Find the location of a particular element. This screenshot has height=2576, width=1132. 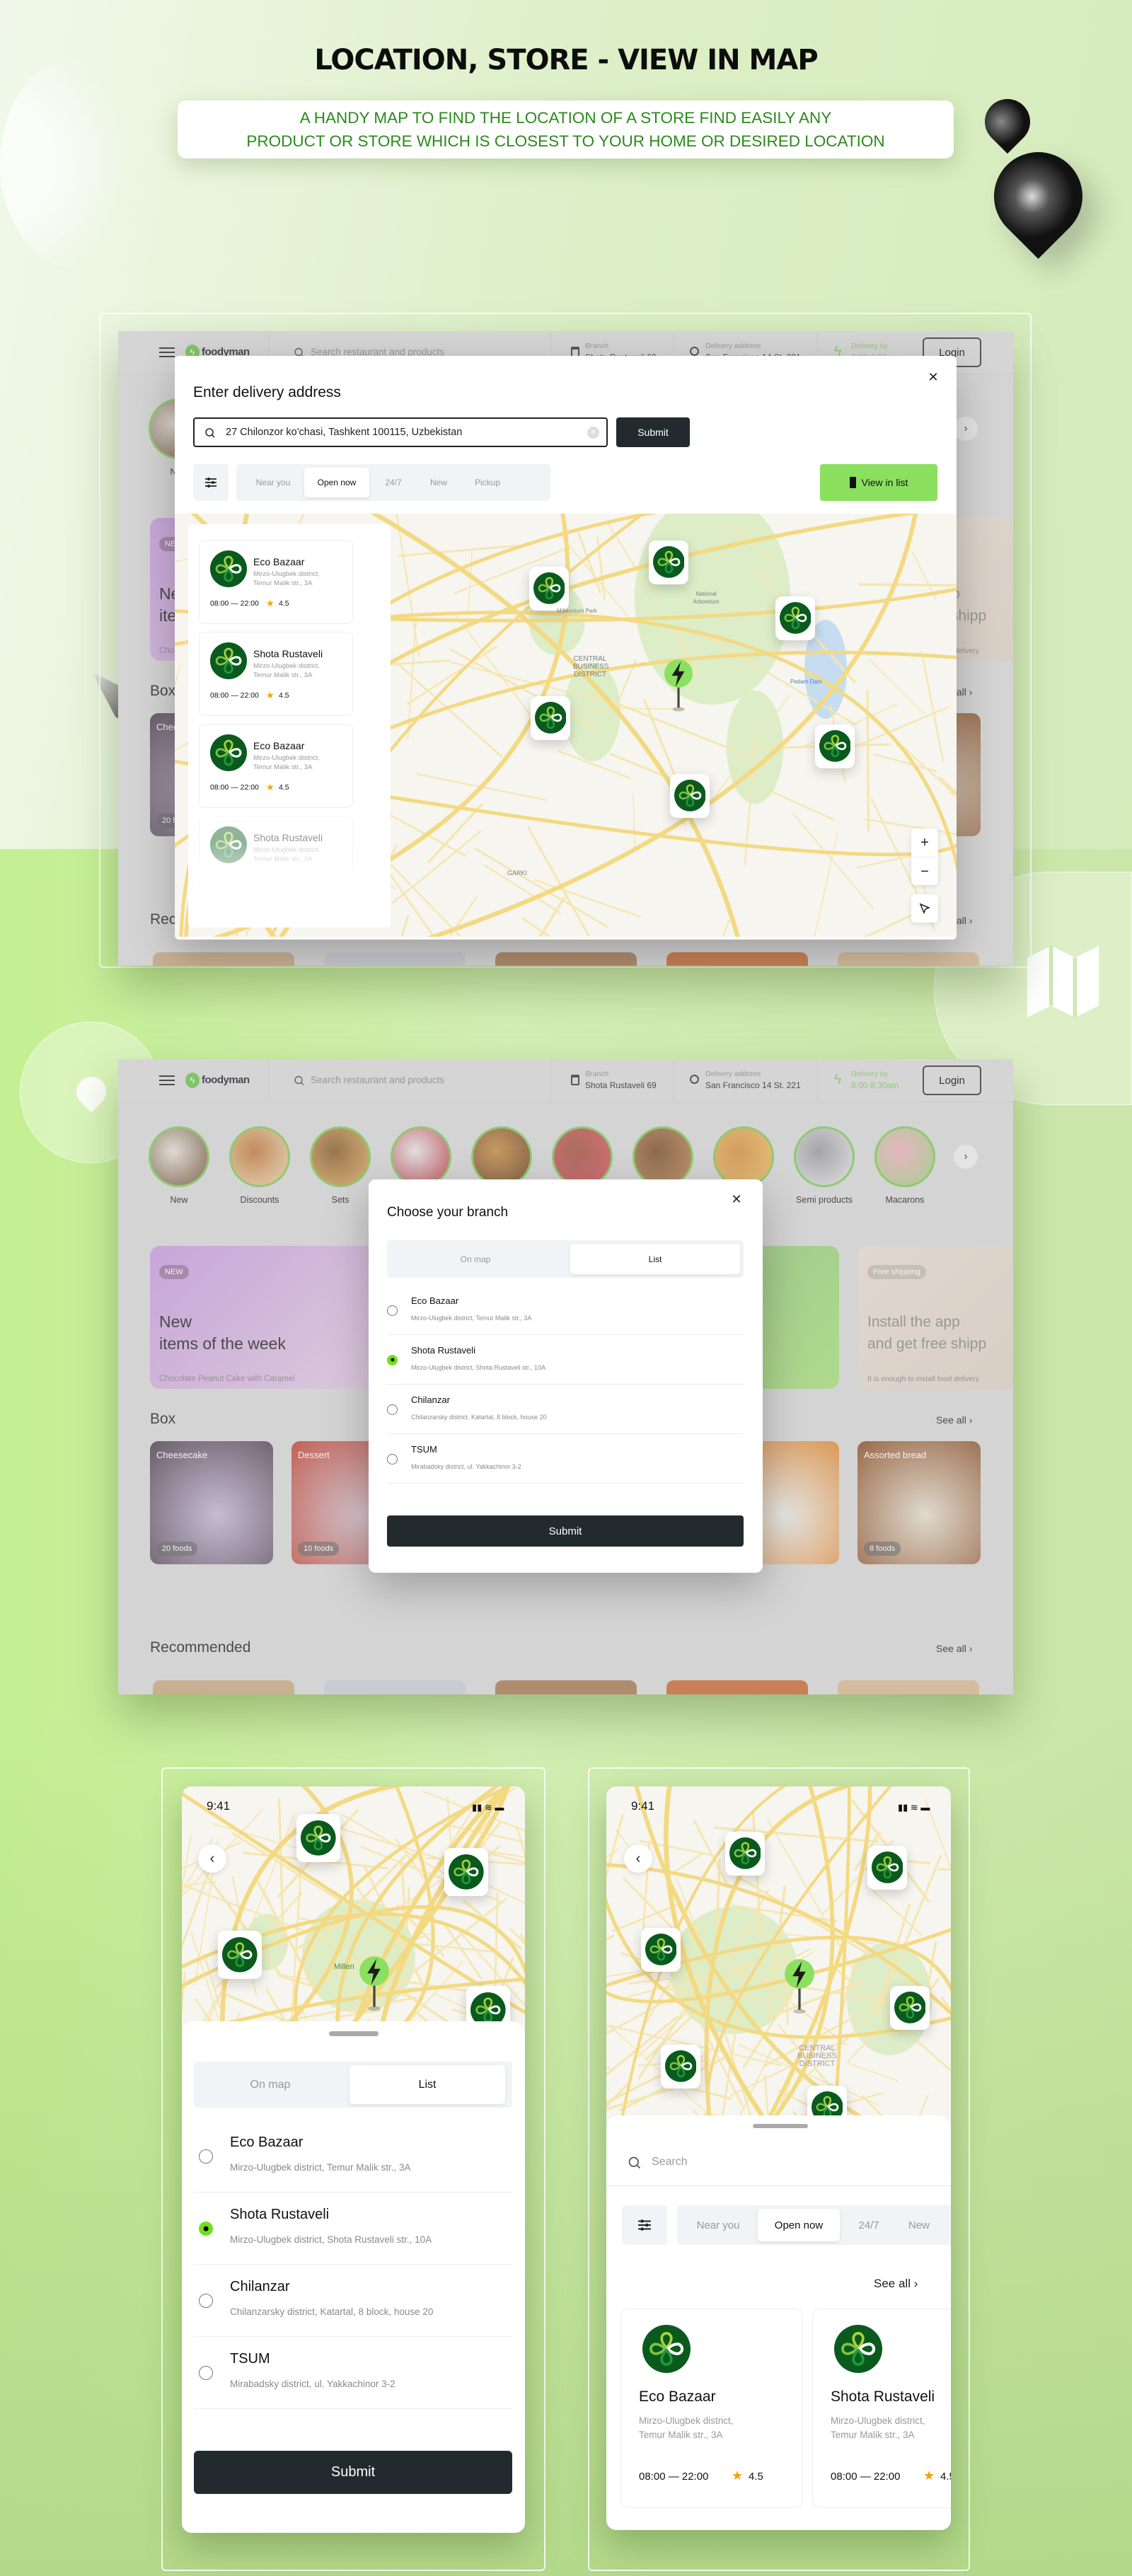

see-all-link: See all › is located at coordinates (896, 2284).